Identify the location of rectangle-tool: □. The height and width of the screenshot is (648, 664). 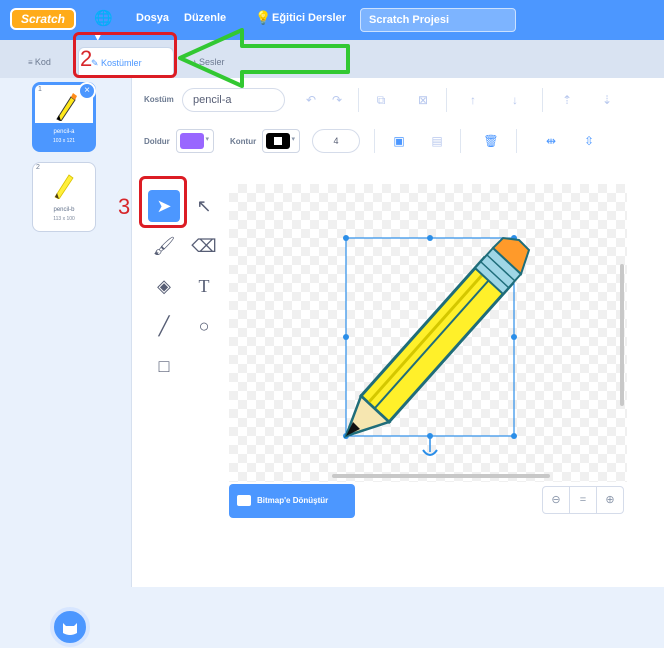
(164, 366).